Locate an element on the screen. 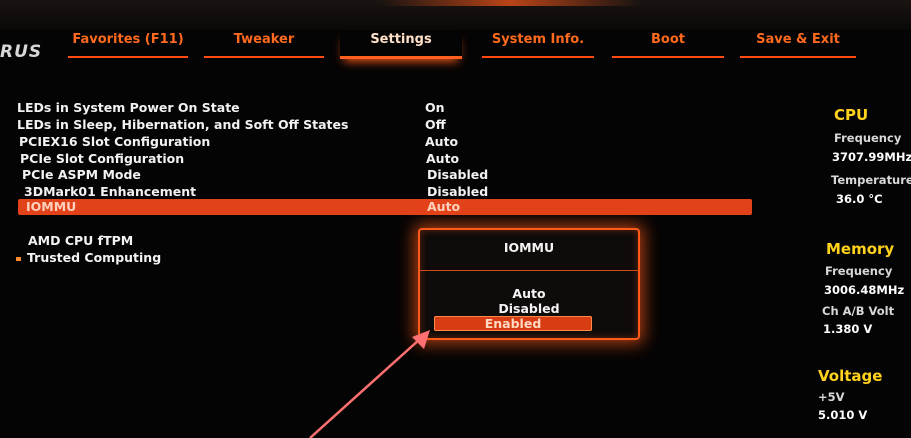 This screenshot has height=438, width=911. popup-option-enabled: Enabled is located at coordinates (513, 323).